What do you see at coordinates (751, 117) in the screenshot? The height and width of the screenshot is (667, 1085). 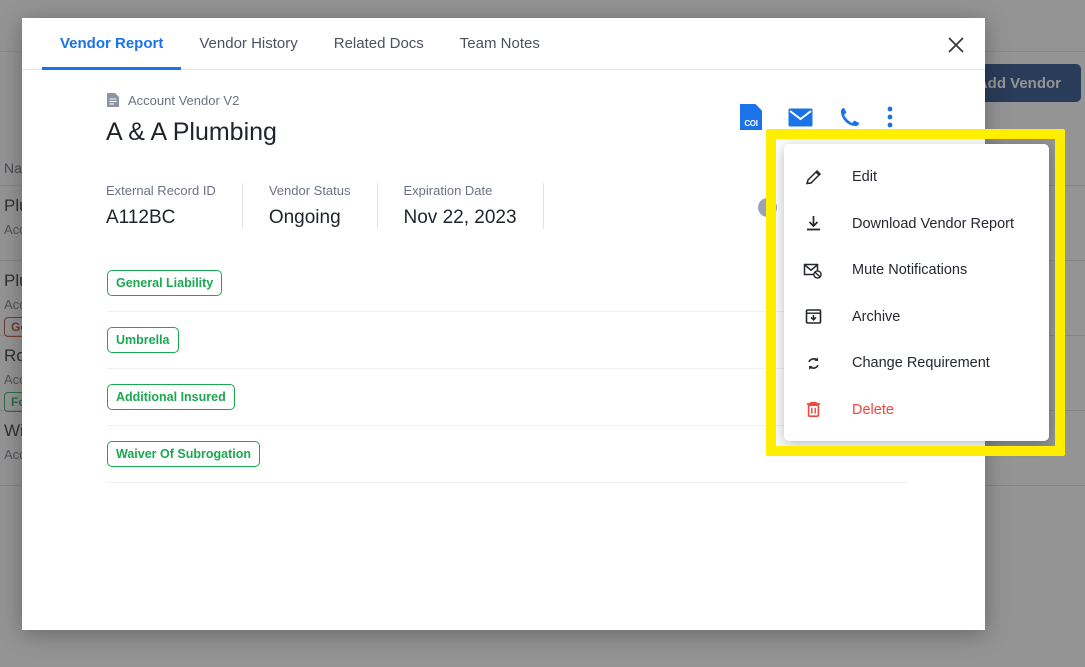 I see `coi-document-icon: COI` at bounding box center [751, 117].